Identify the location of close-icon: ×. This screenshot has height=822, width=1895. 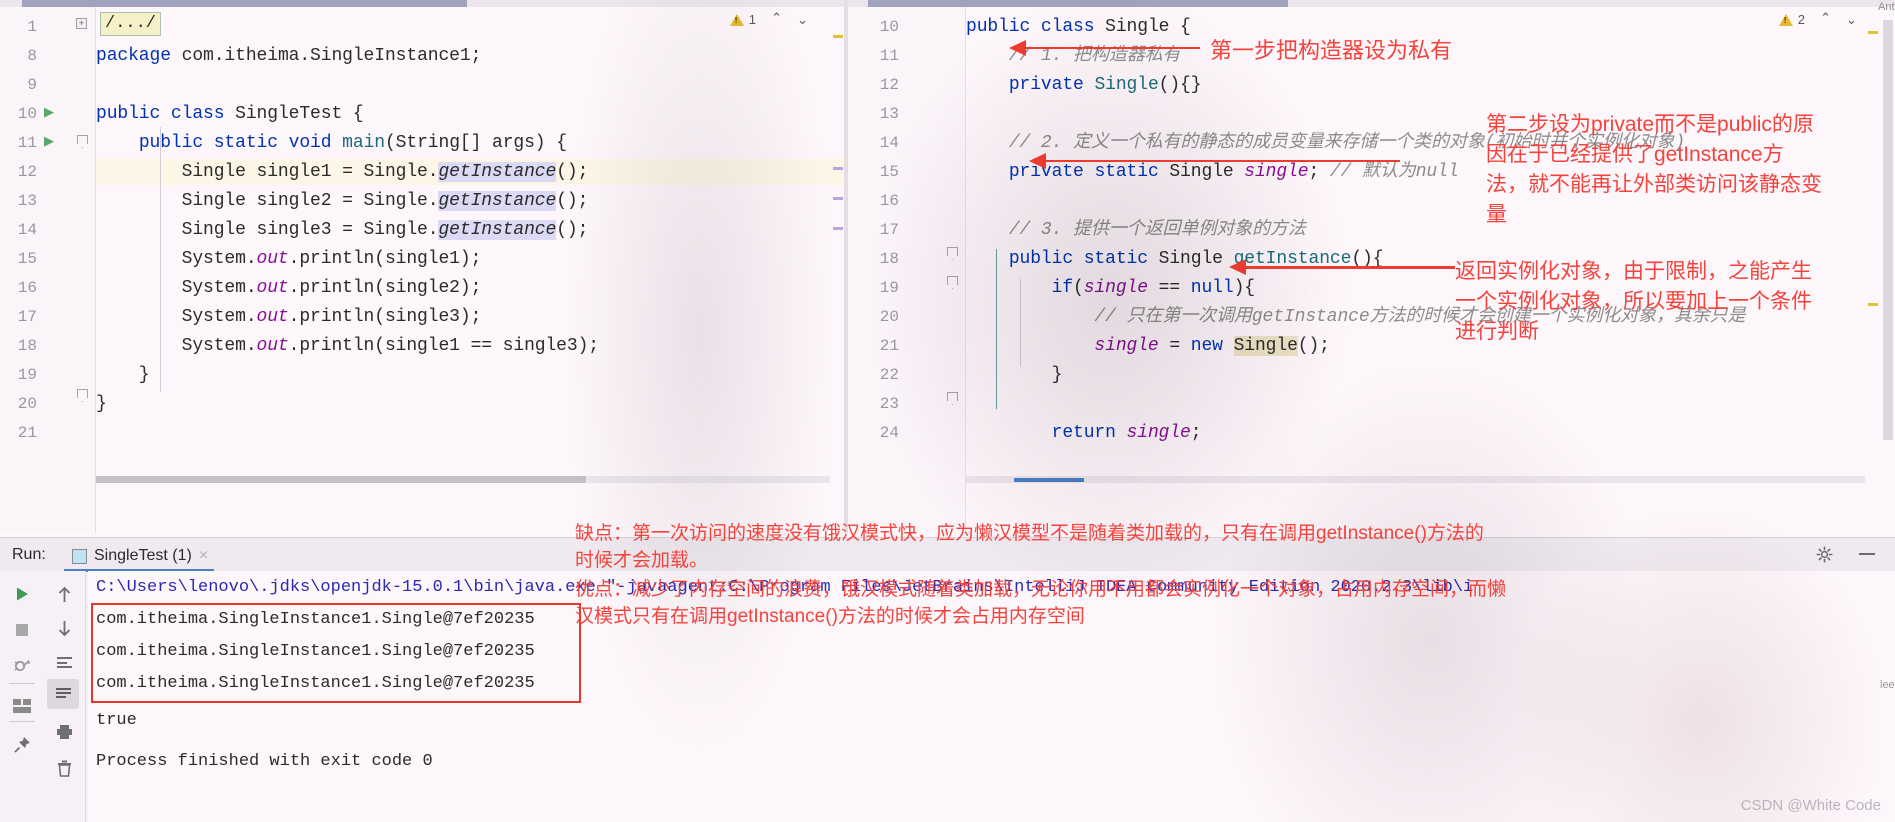
(203, 556).